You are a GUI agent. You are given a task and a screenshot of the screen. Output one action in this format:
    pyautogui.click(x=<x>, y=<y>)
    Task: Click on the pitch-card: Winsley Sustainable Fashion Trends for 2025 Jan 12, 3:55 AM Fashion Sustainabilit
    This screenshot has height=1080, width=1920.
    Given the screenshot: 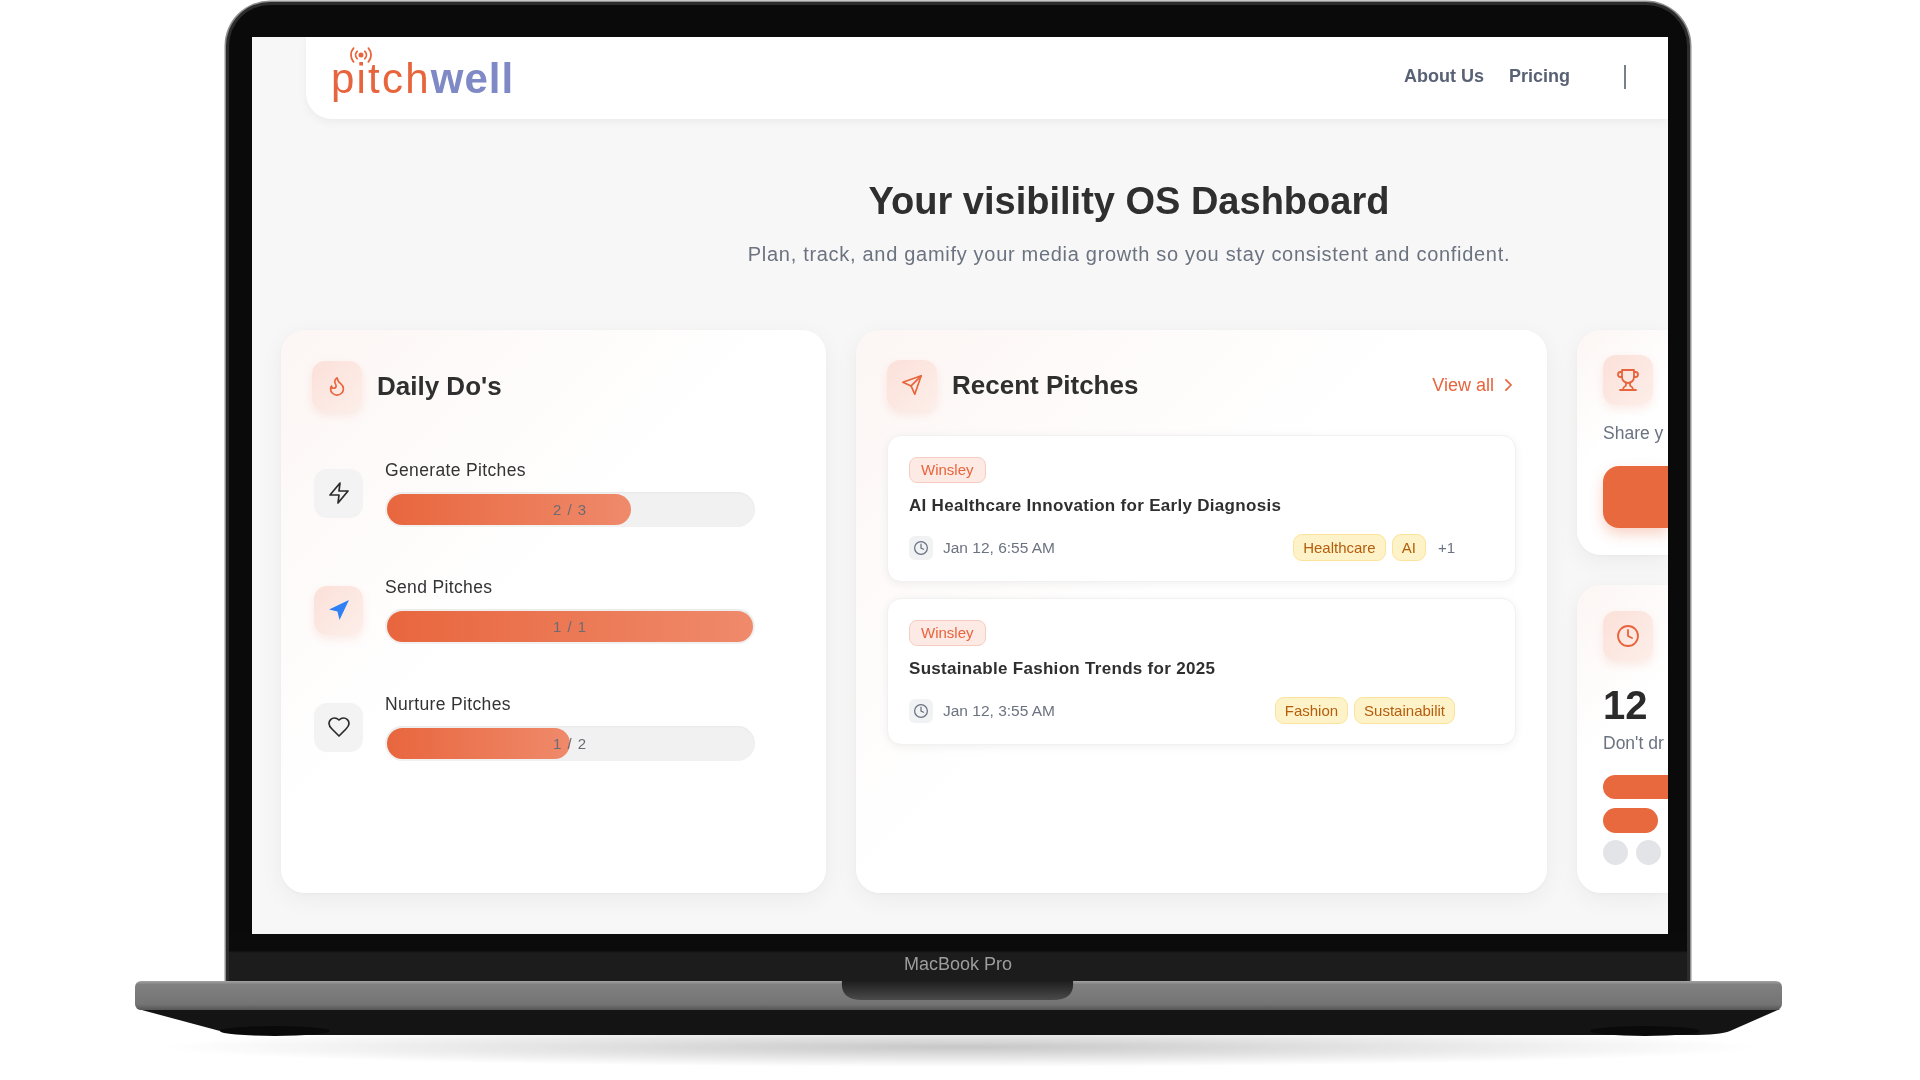 What is the action you would take?
    pyautogui.click(x=1201, y=671)
    